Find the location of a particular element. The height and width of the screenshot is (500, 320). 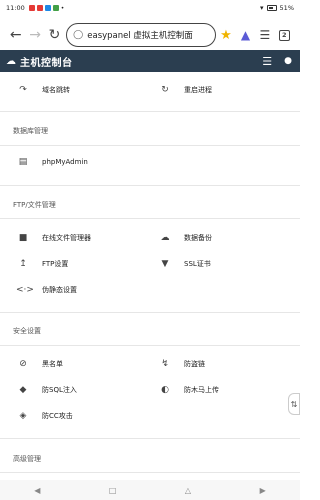

security-shield-icon: ◈ is located at coordinates (23, 416).